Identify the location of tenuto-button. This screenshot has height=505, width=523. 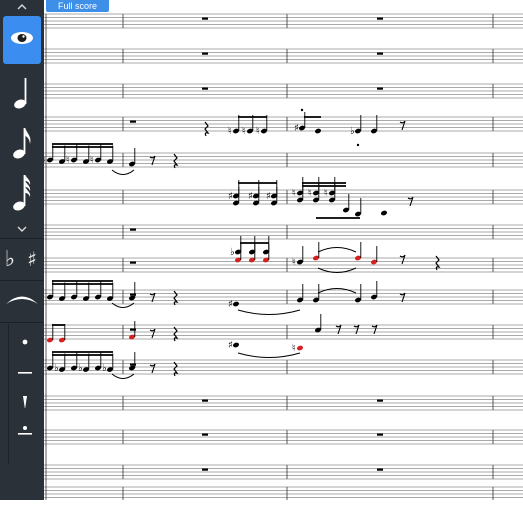
(25, 372).